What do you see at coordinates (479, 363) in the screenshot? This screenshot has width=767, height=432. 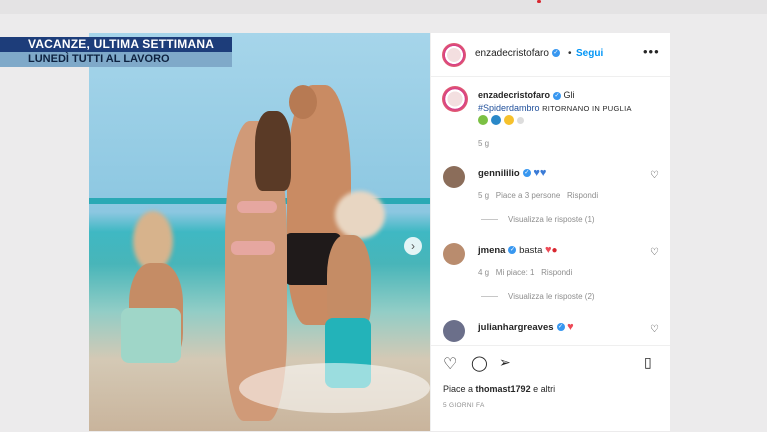 I see `comment-icon: ◯` at bounding box center [479, 363].